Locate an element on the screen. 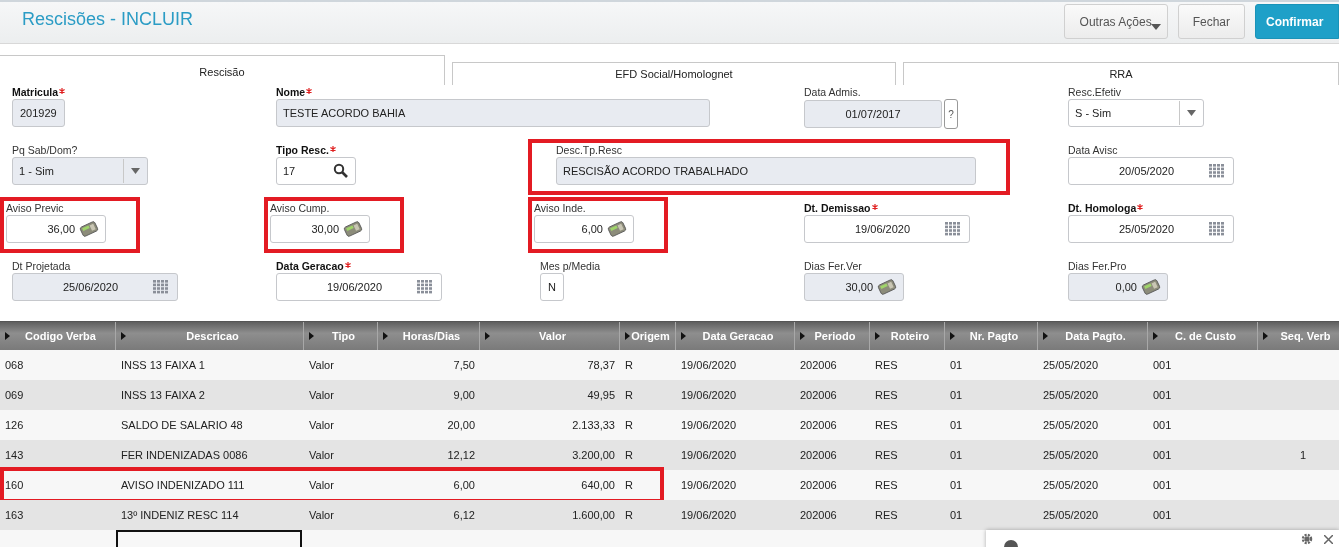 Image resolution: width=1339 pixels, height=547 pixels. help-button: ? is located at coordinates (951, 114).